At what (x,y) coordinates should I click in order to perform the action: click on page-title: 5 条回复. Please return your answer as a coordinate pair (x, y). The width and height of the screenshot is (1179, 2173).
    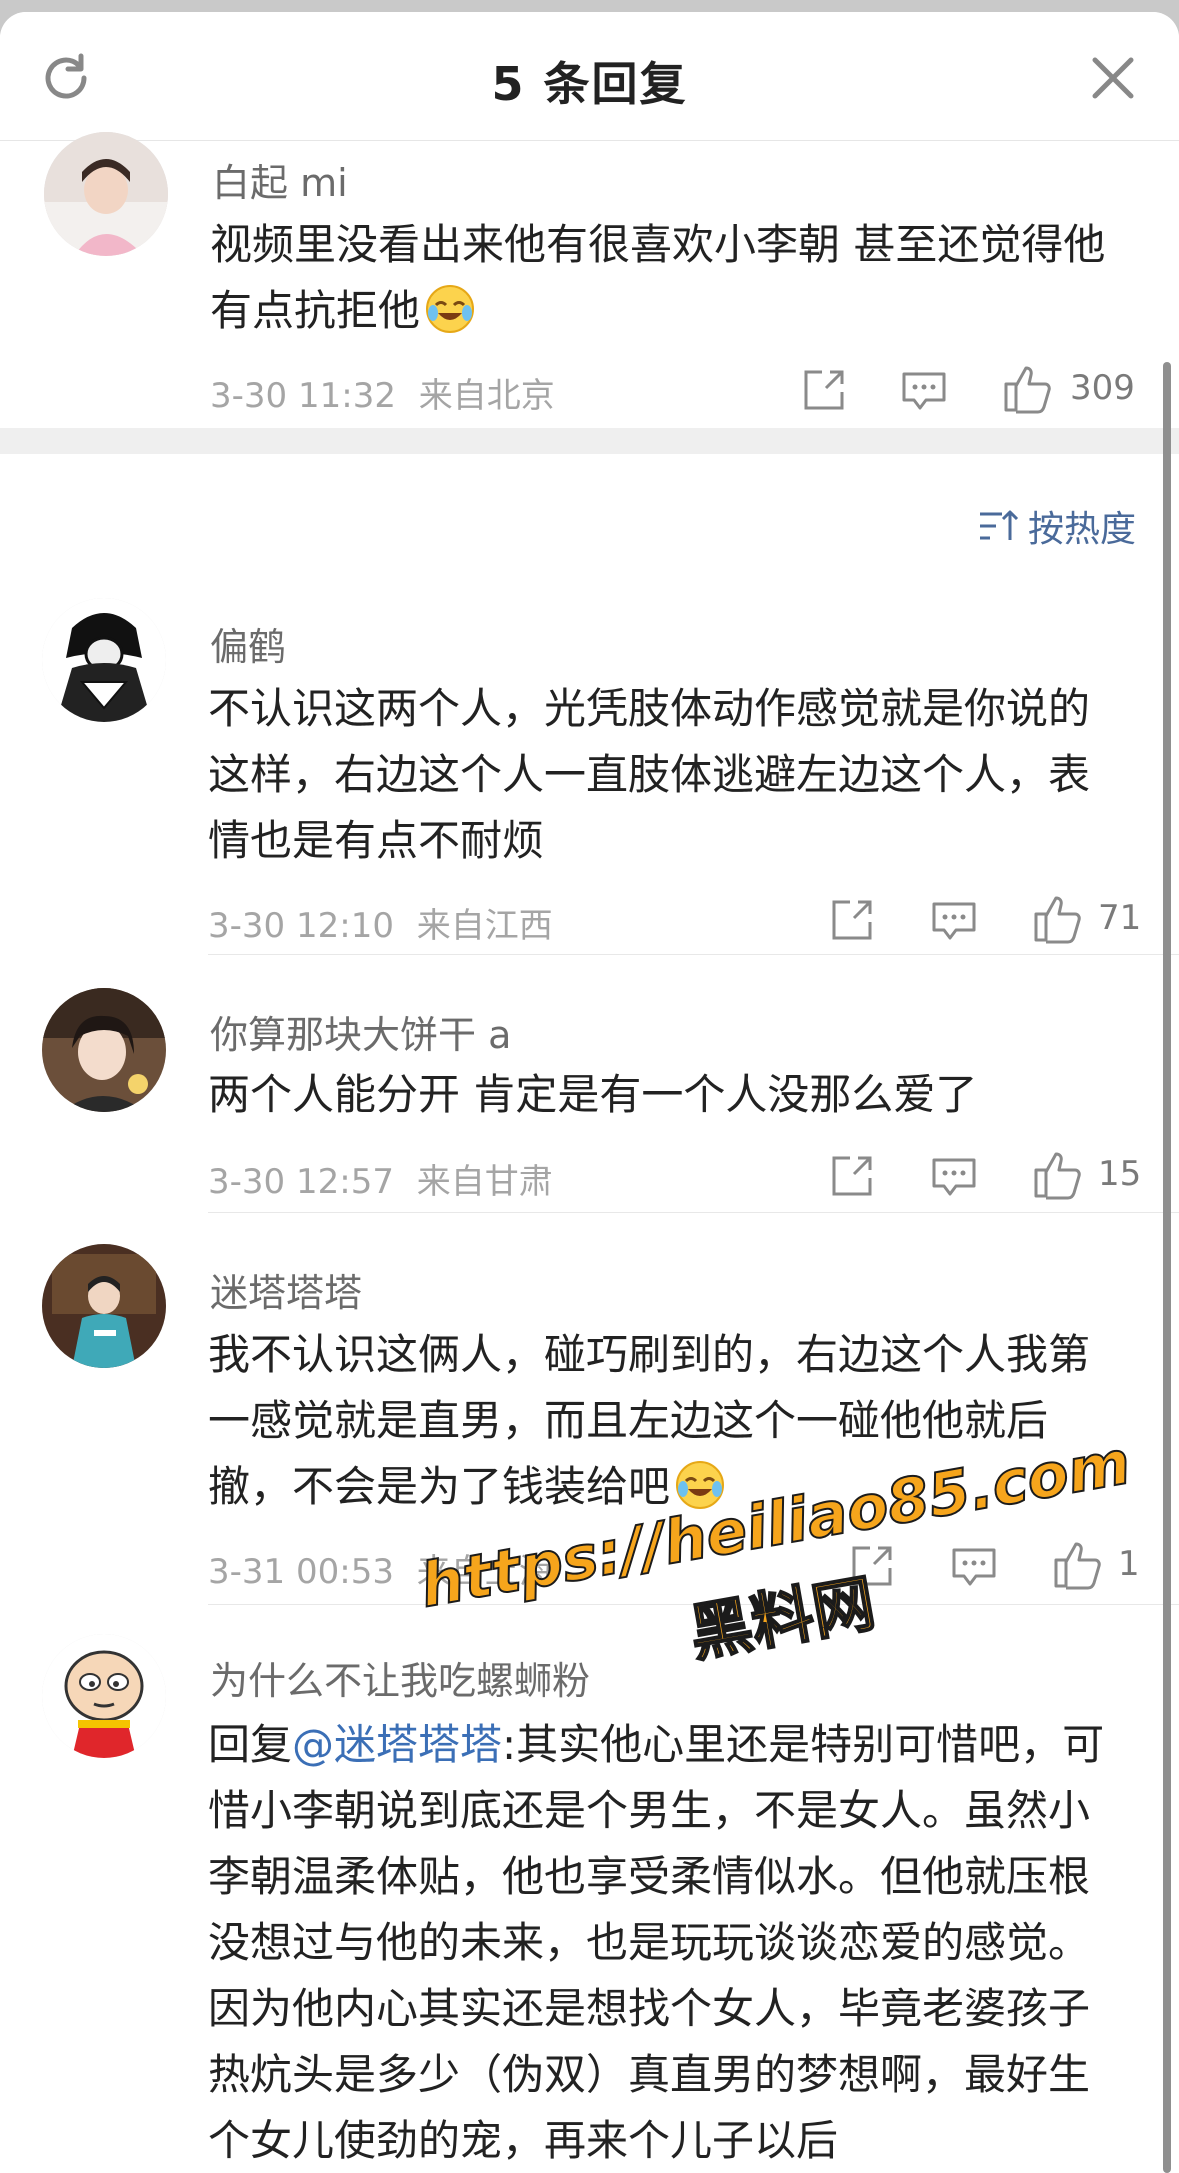
    Looking at the image, I should click on (589, 84).